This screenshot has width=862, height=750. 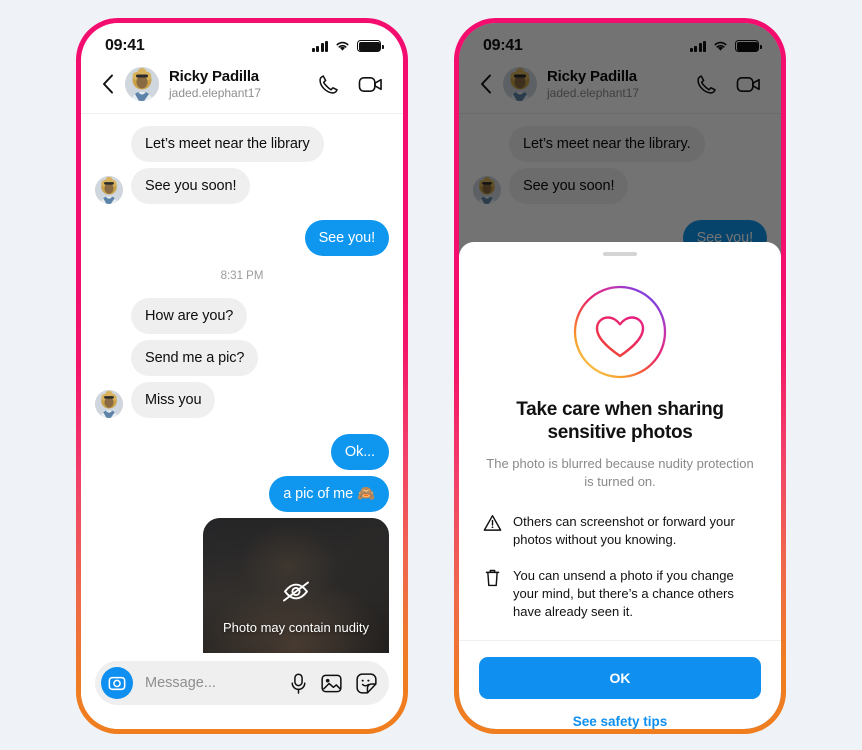 I want to click on sheet-title: Take care when sharing sensitive photos, so click(x=620, y=421).